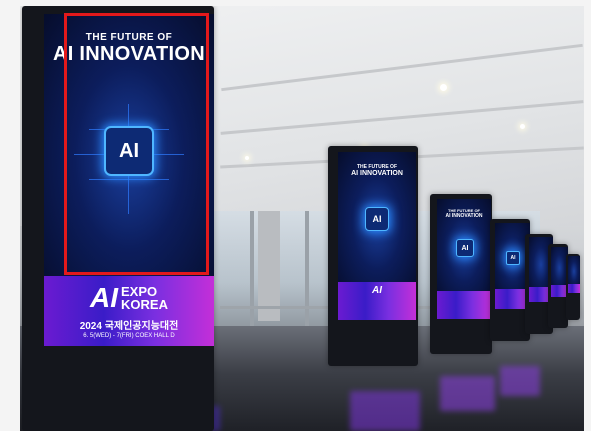 Image resolution: width=591 pixels, height=431 pixels. What do you see at coordinates (574, 270) in the screenshot?
I see `digital-poster-blue` at bounding box center [574, 270].